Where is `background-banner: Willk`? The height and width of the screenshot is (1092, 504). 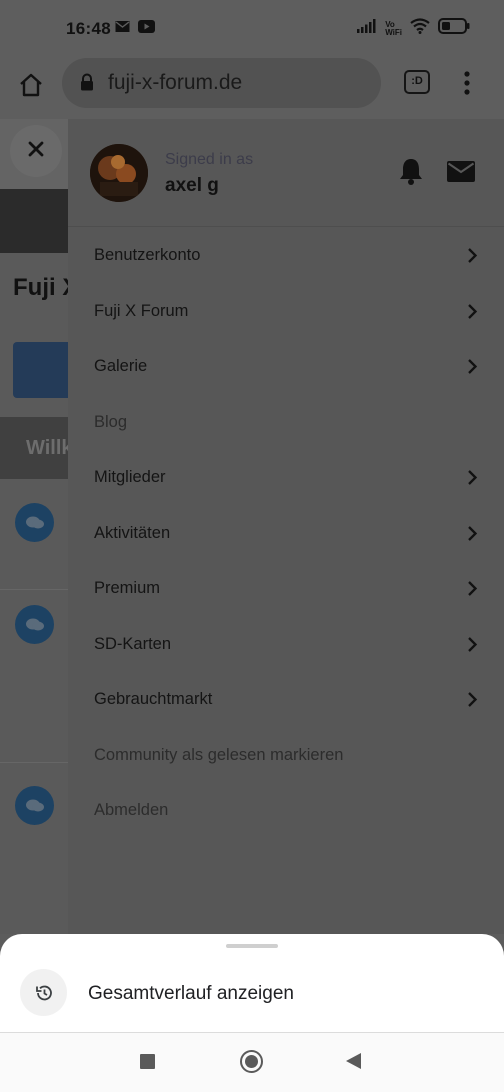
background-banner: Willk is located at coordinates (36, 448).